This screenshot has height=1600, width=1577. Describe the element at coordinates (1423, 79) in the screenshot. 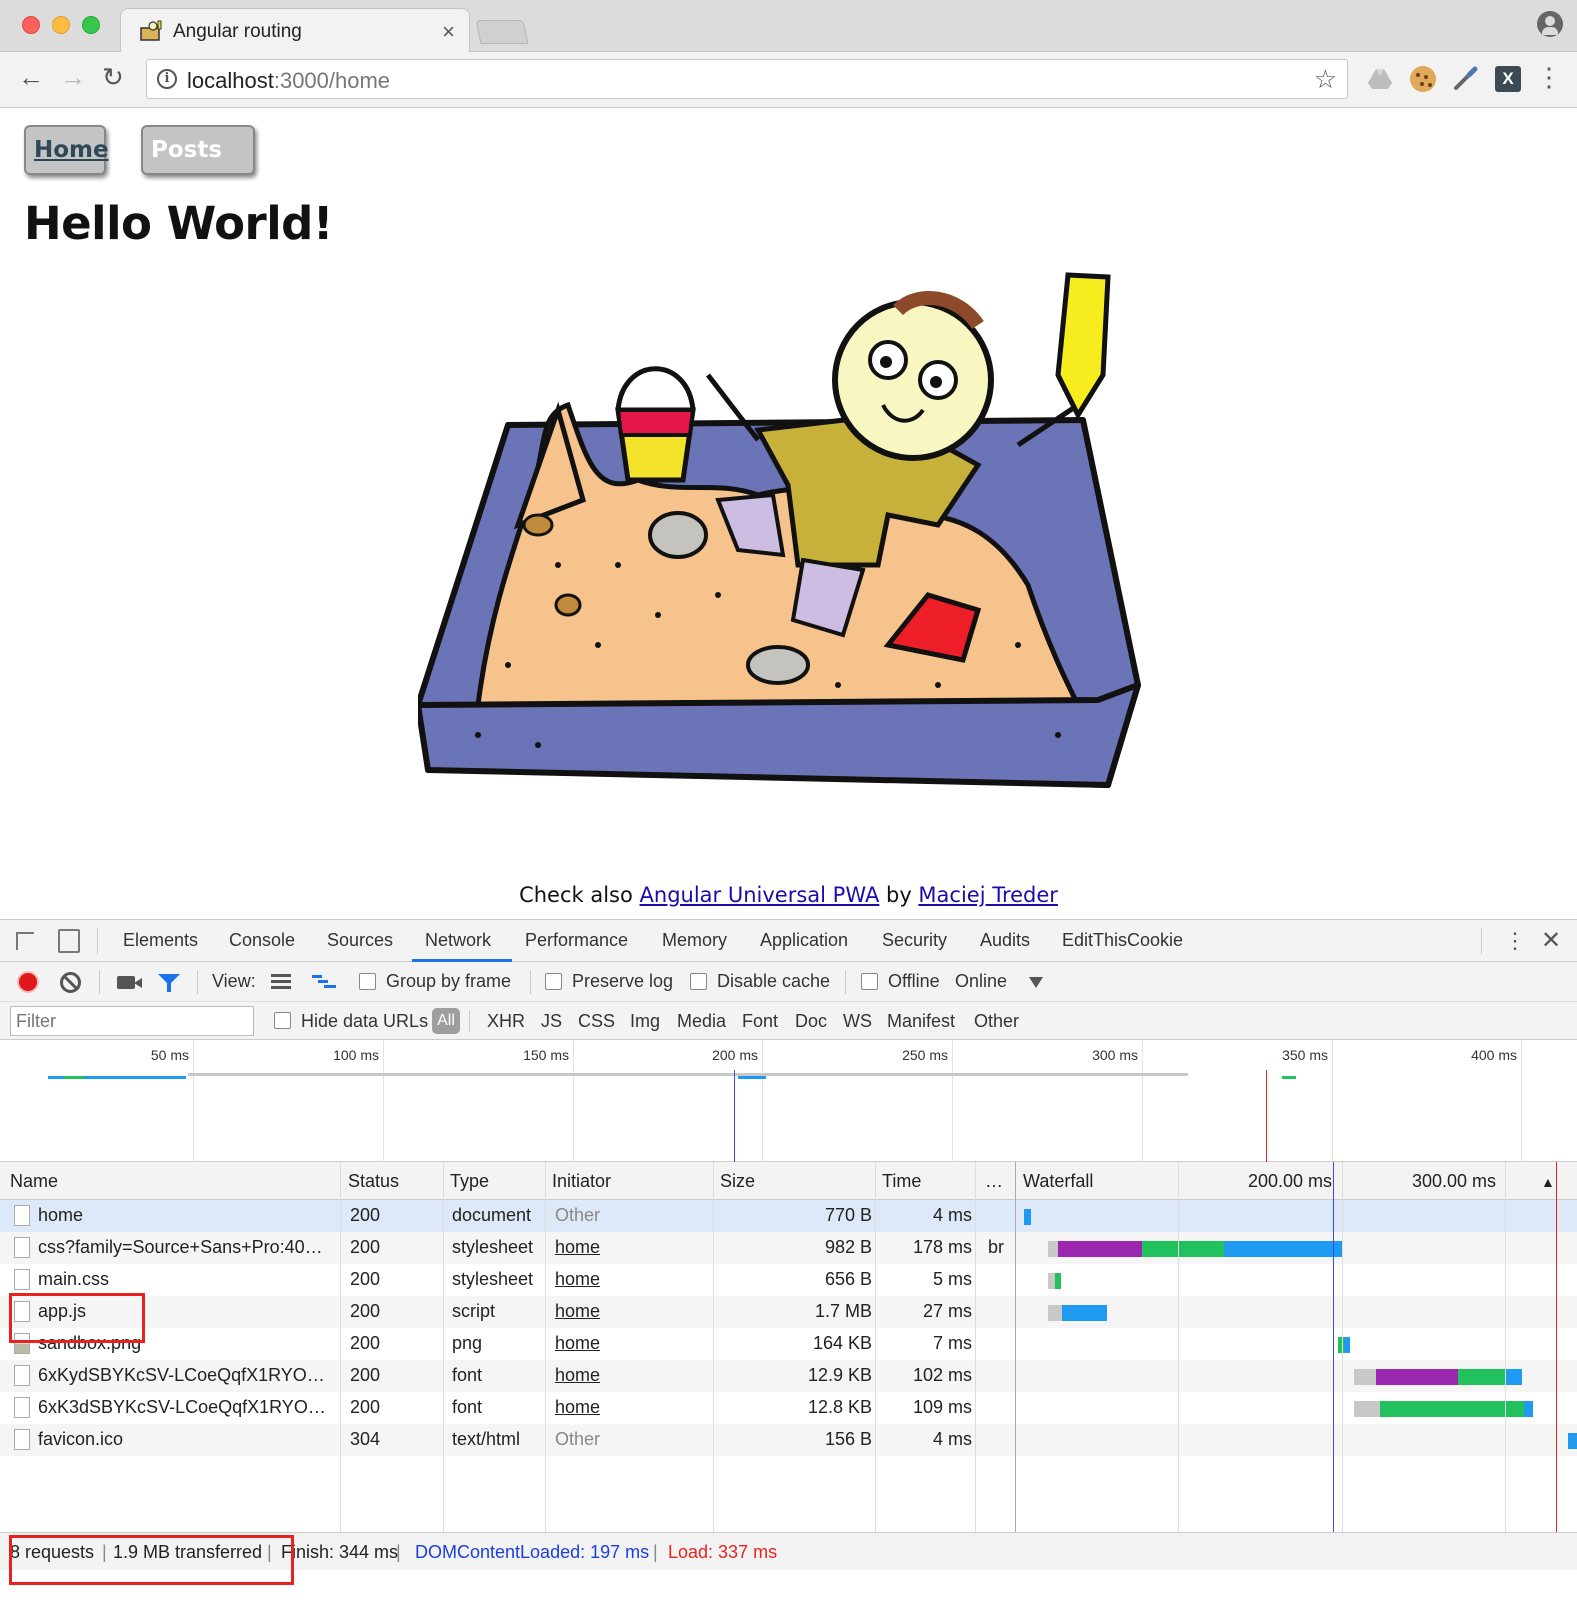

I see `cookie-extension-icon` at that location.